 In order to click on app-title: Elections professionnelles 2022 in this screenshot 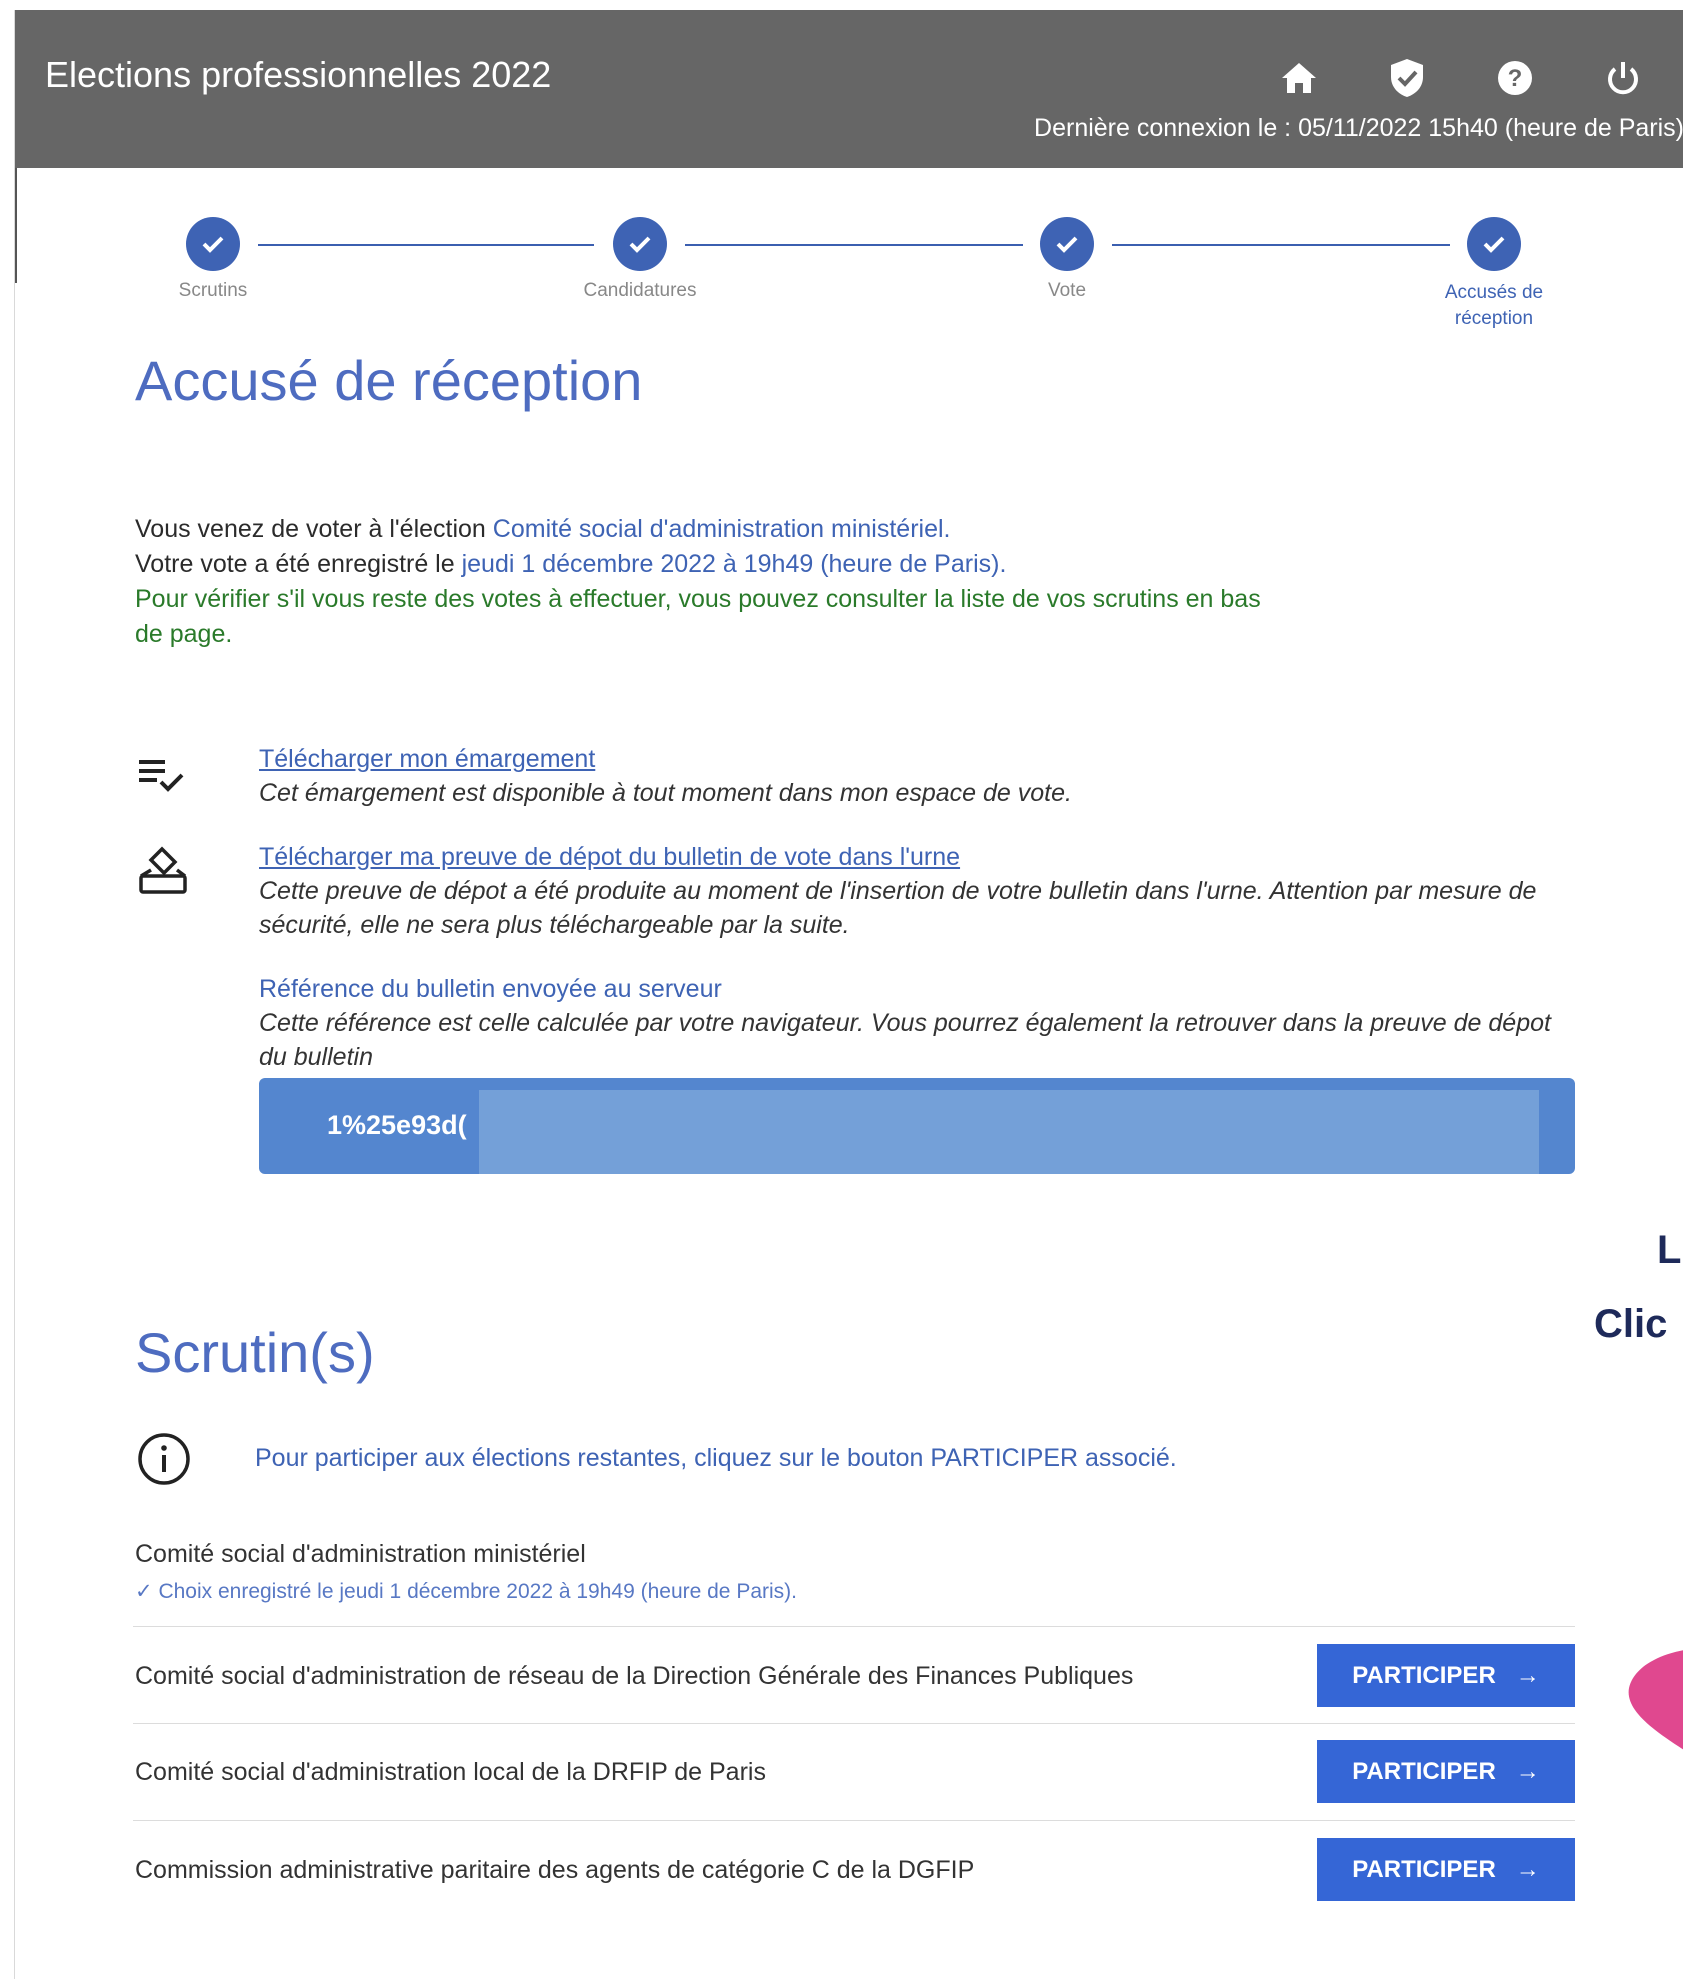, I will do `click(298, 74)`.